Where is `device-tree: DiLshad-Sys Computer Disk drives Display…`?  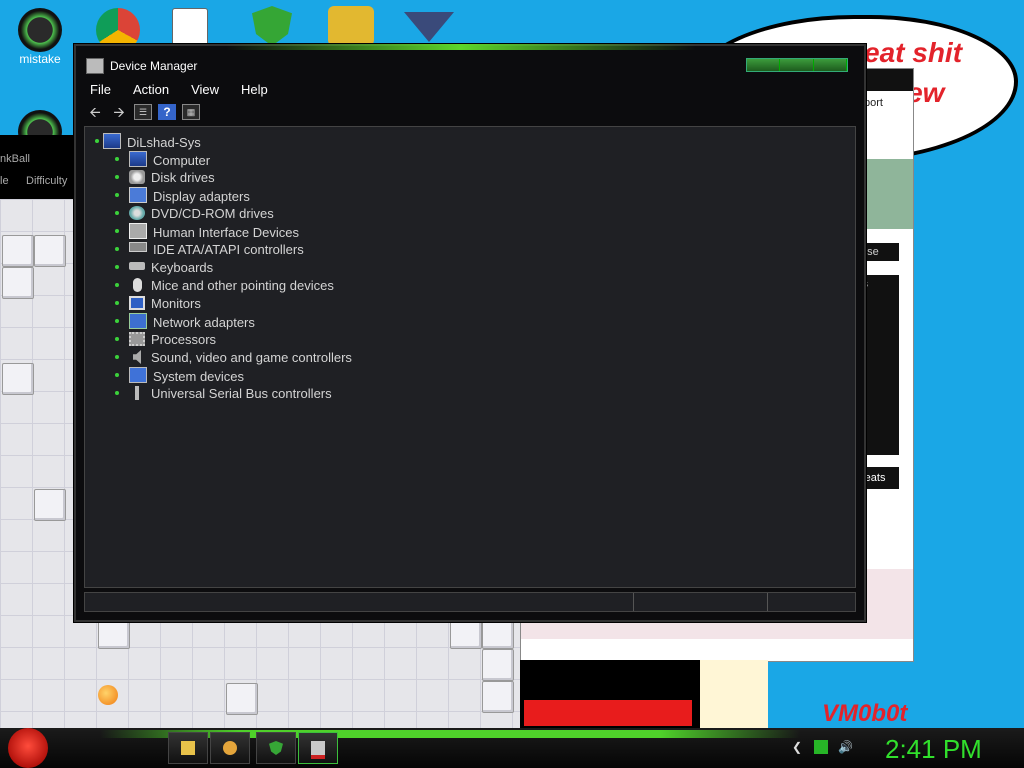
device-tree: DiLshad-Sys Computer Disk drives Display… is located at coordinates (223, 268).